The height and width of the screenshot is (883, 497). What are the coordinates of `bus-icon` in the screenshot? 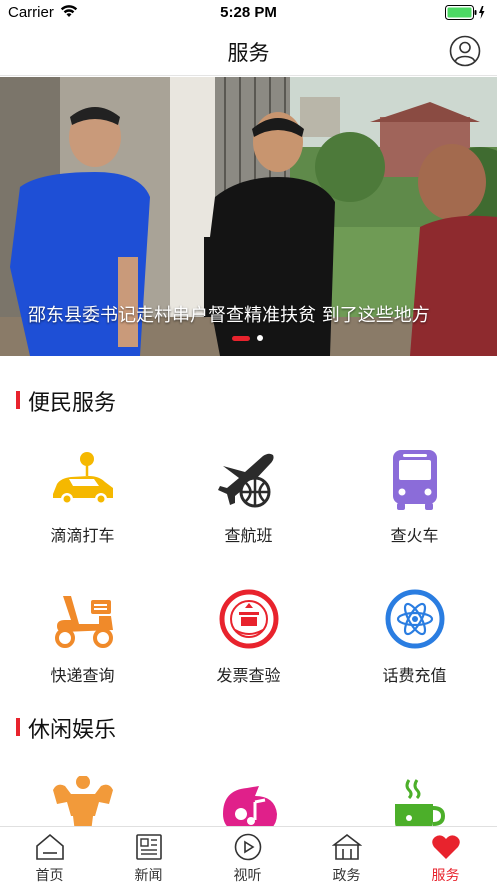 It's located at (414, 480).